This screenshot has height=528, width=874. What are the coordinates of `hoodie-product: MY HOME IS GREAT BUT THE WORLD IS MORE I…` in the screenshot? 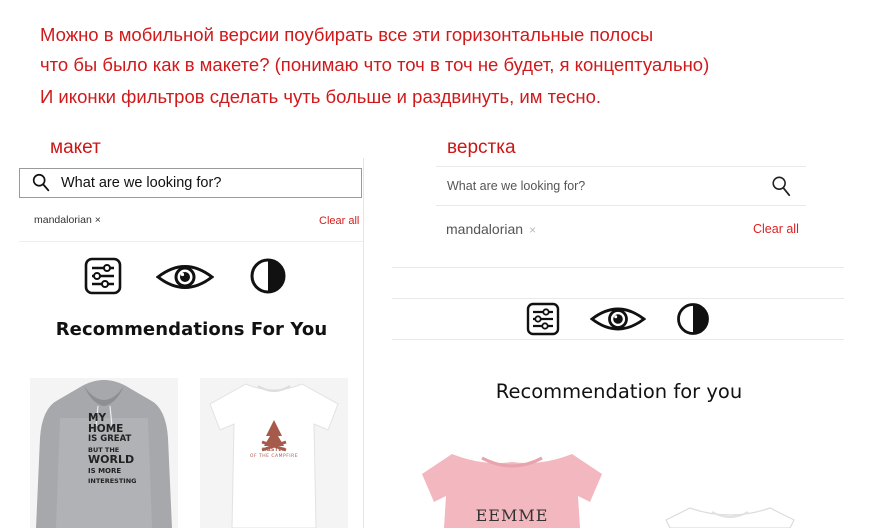 It's located at (104, 453).